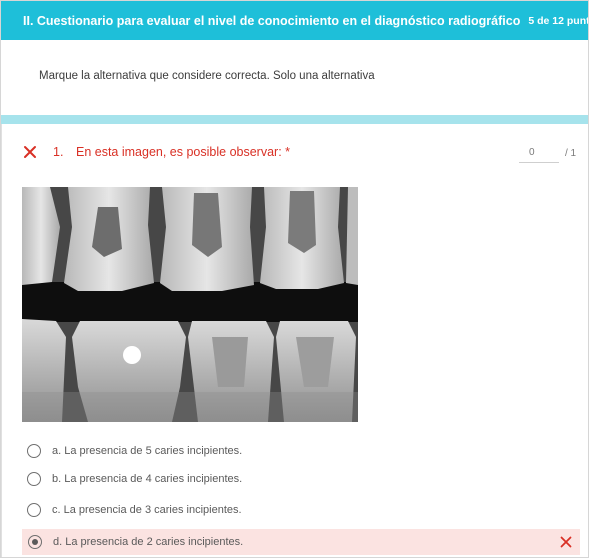  I want to click on option-label: a. La presencia de 5 caries incipientes., so click(147, 451).